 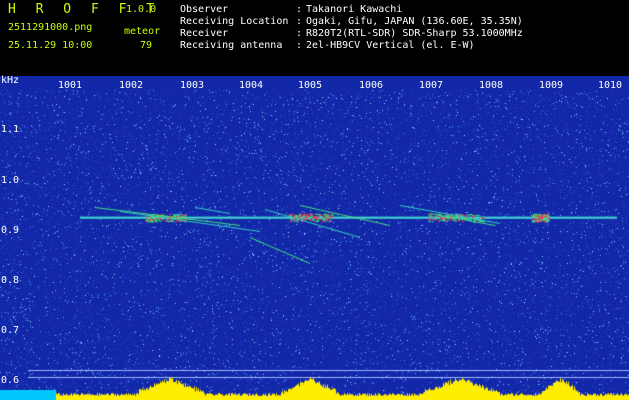 What do you see at coordinates (310, 85) in the screenshot?
I see `x-tick-1005: 1005` at bounding box center [310, 85].